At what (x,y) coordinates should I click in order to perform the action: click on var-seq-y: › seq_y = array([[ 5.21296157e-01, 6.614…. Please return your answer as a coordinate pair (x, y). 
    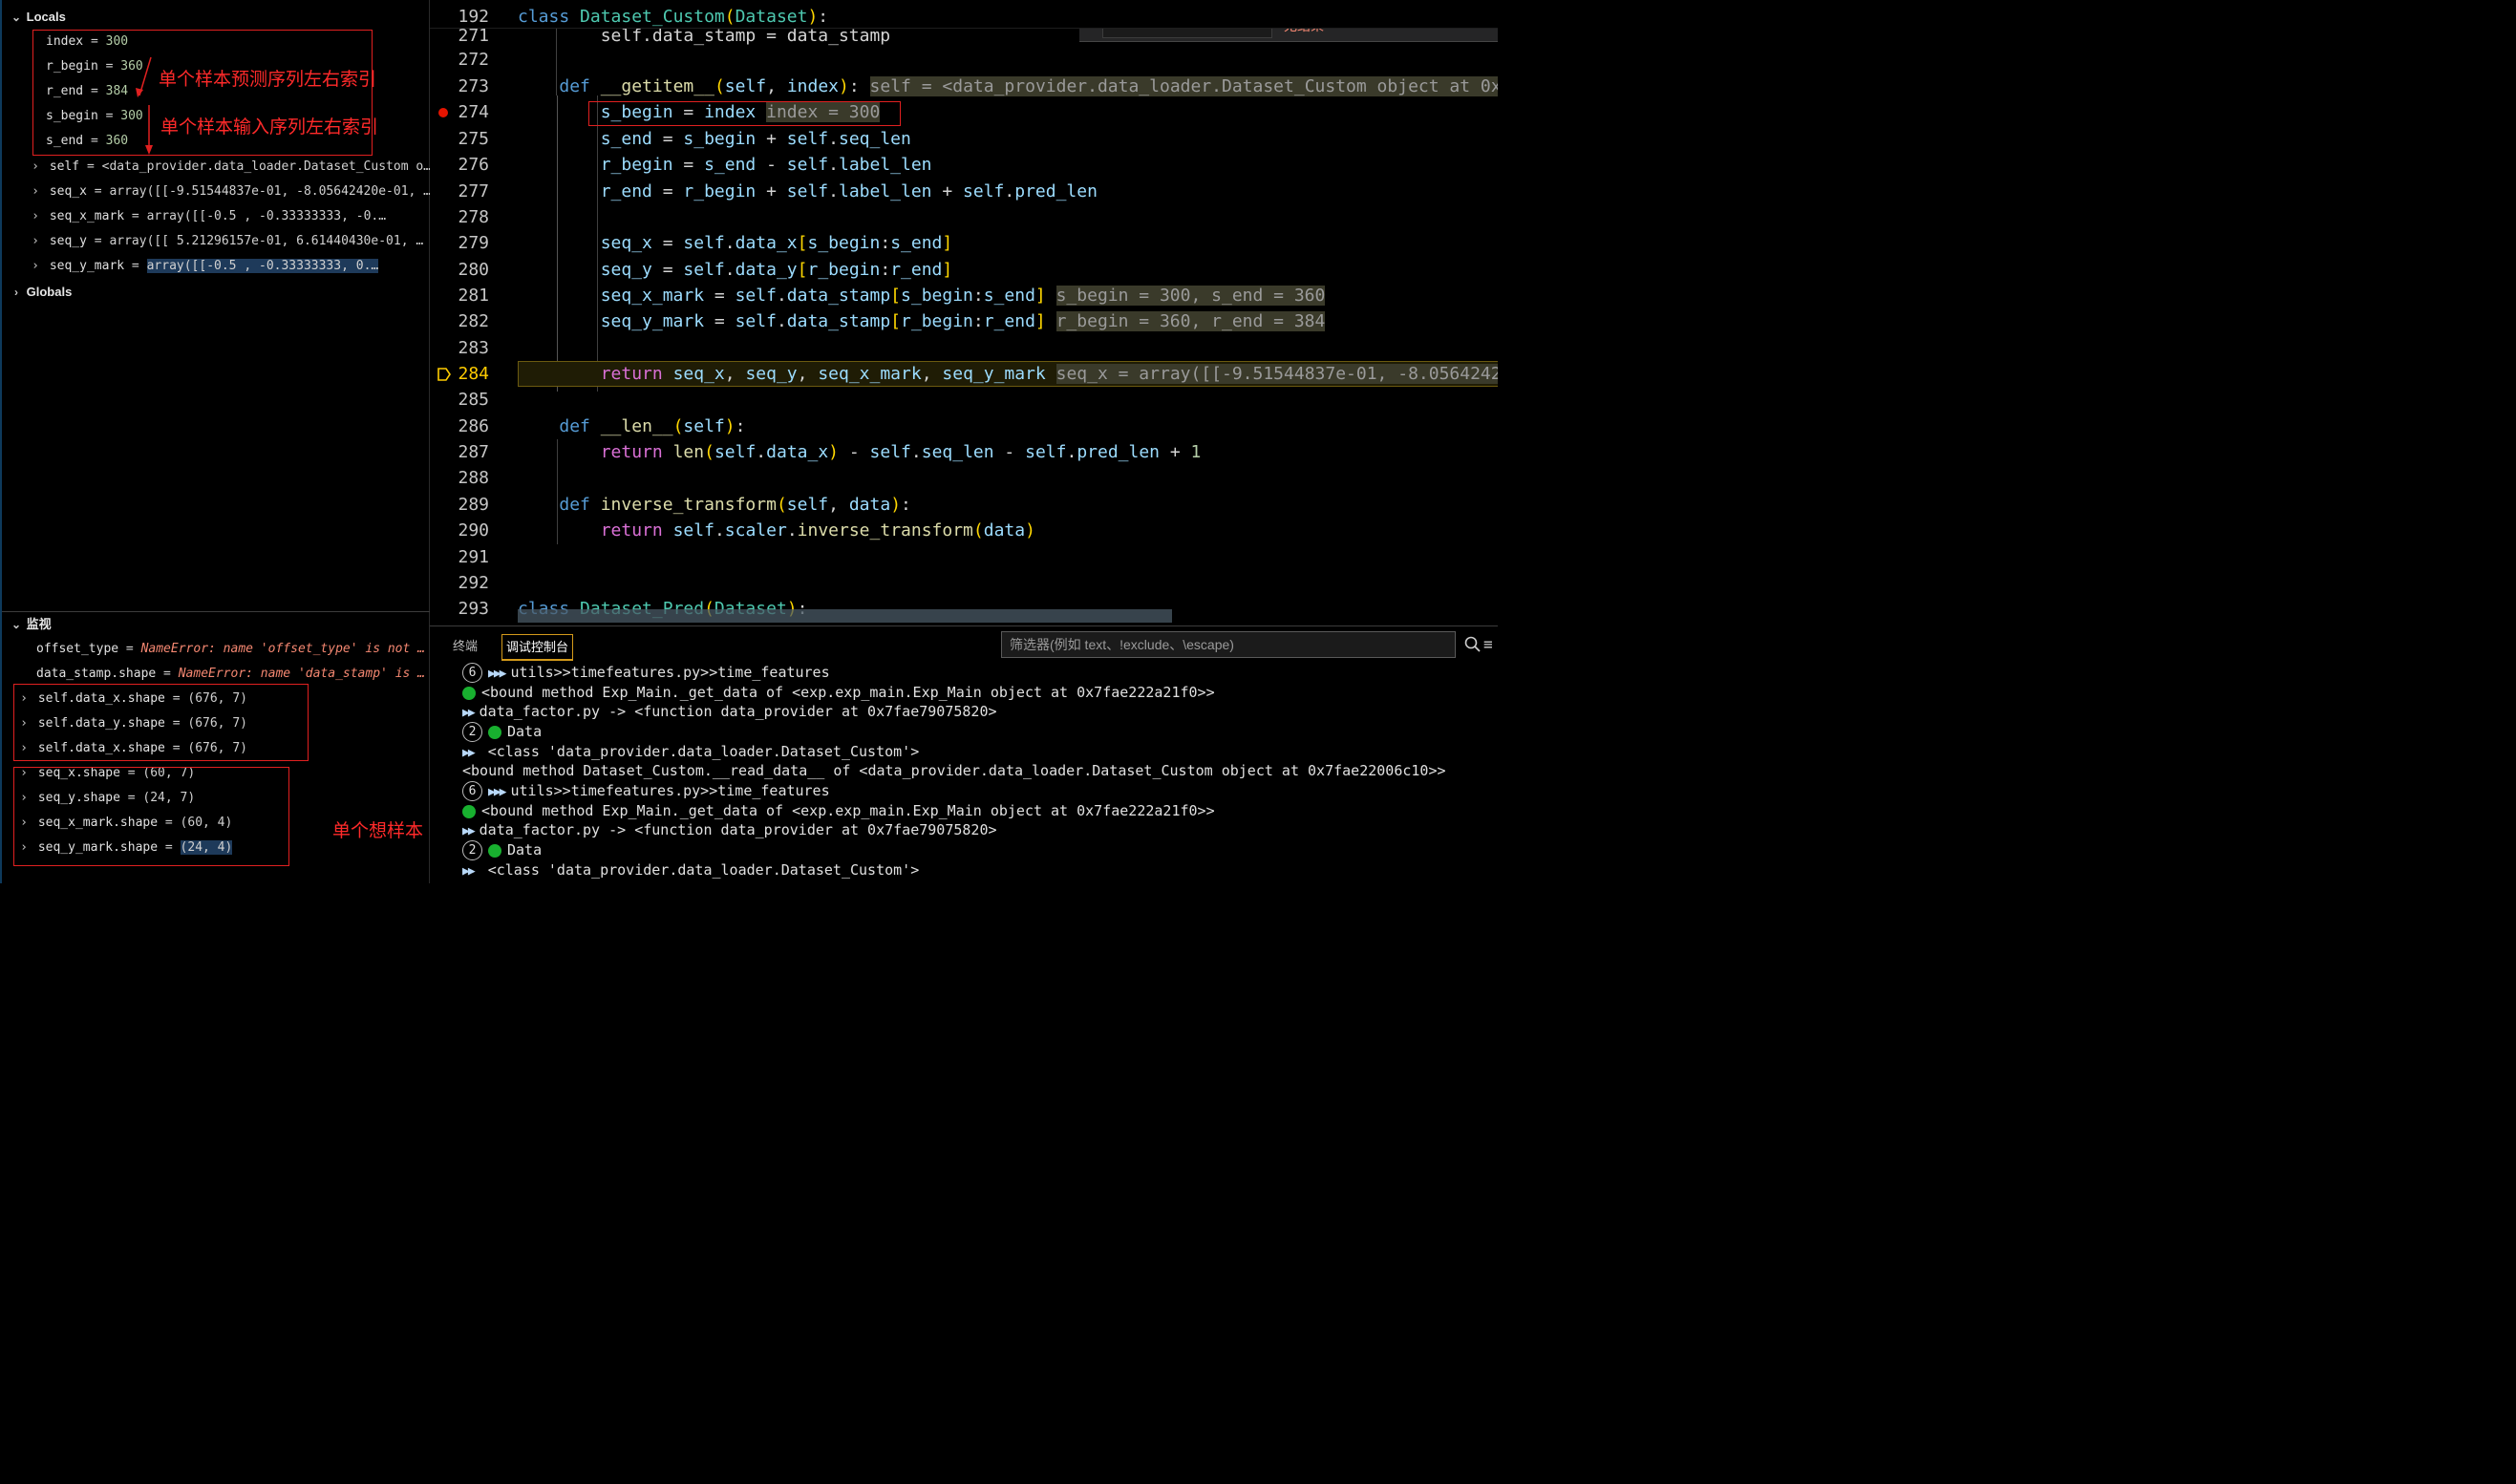
    Looking at the image, I should click on (229, 242).